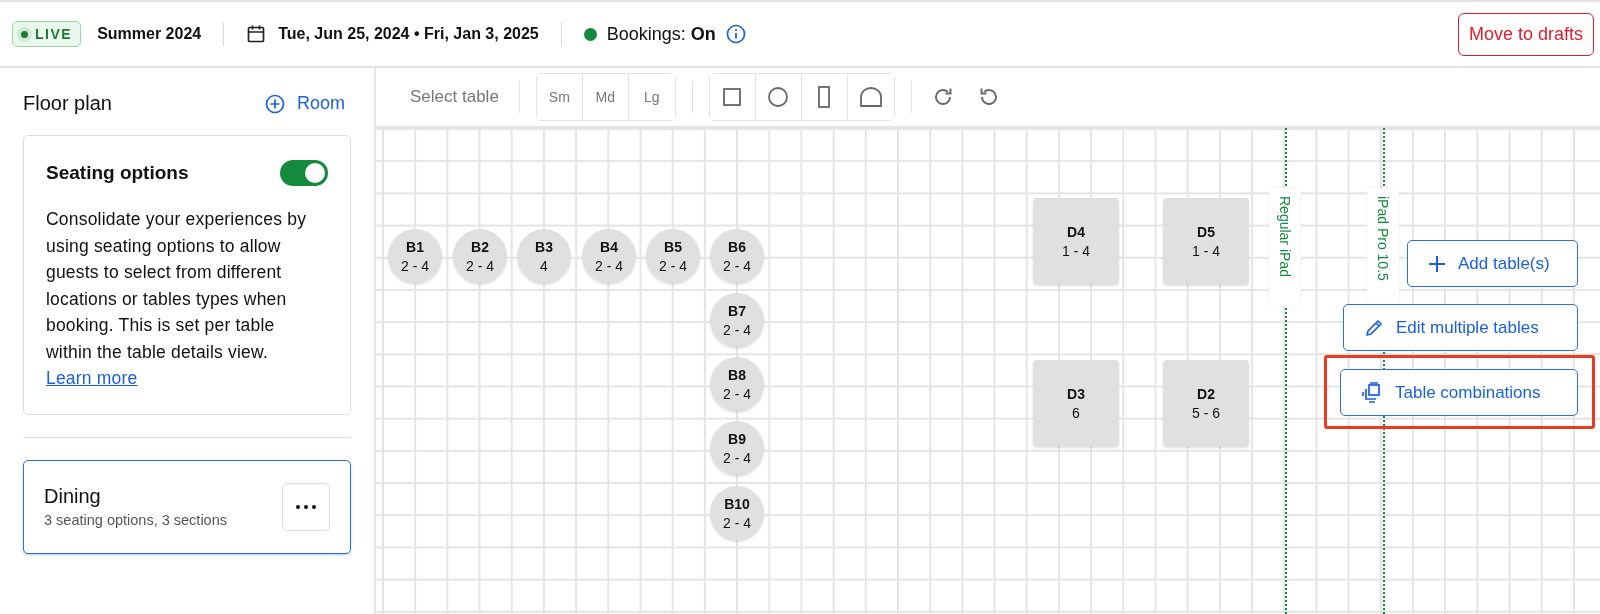  What do you see at coordinates (737, 384) in the screenshot?
I see `round-table: B8 2 - 4` at bounding box center [737, 384].